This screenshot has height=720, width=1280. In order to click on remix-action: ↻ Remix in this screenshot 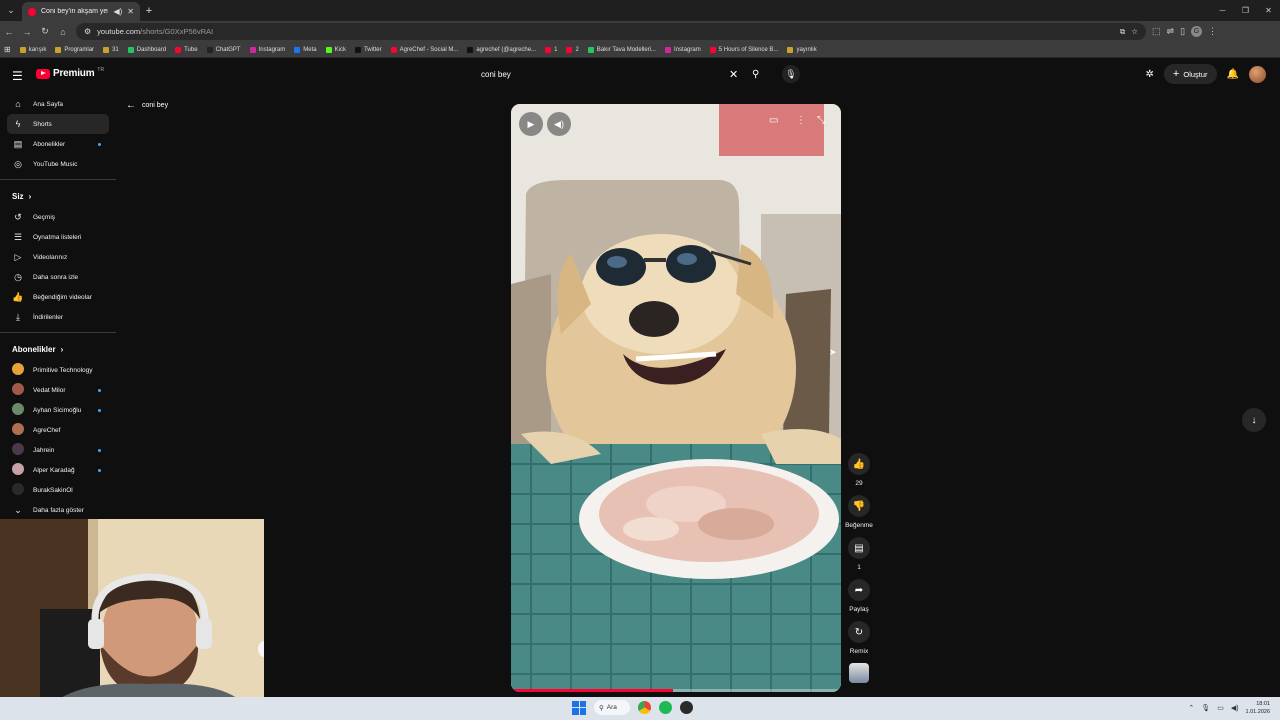, I will do `click(859, 640)`.